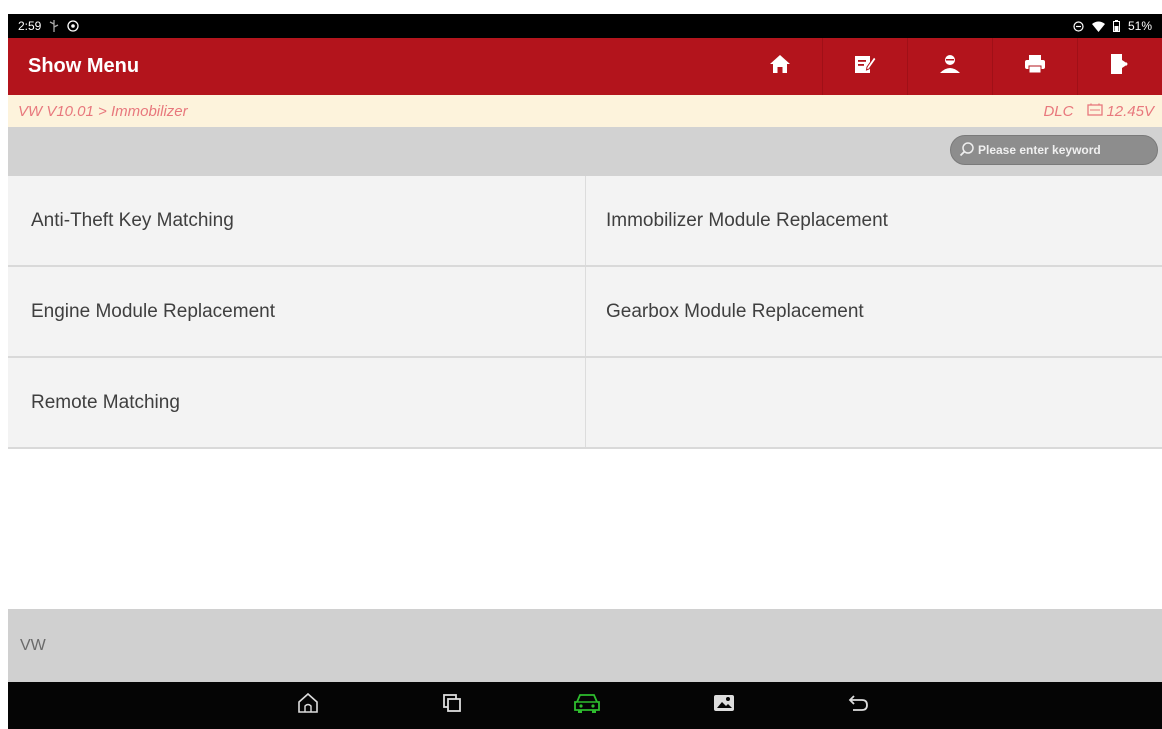 Image resolution: width=1162 pixels, height=729 pixels. Describe the element at coordinates (1095, 111) in the screenshot. I see `battery-voltage-icon` at that location.